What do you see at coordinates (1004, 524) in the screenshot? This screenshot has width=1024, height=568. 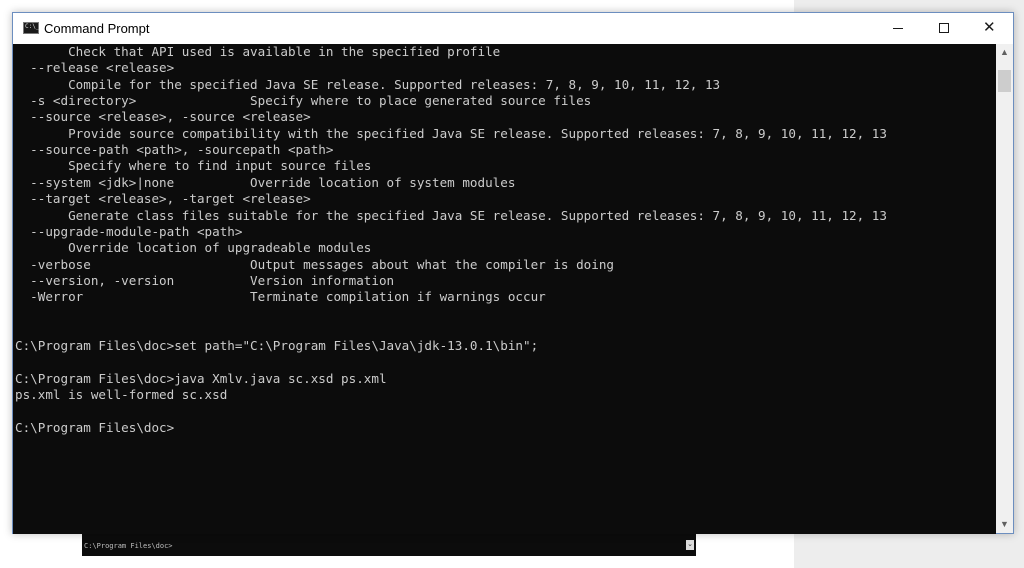 I see `scroll-down-button: ▼` at bounding box center [1004, 524].